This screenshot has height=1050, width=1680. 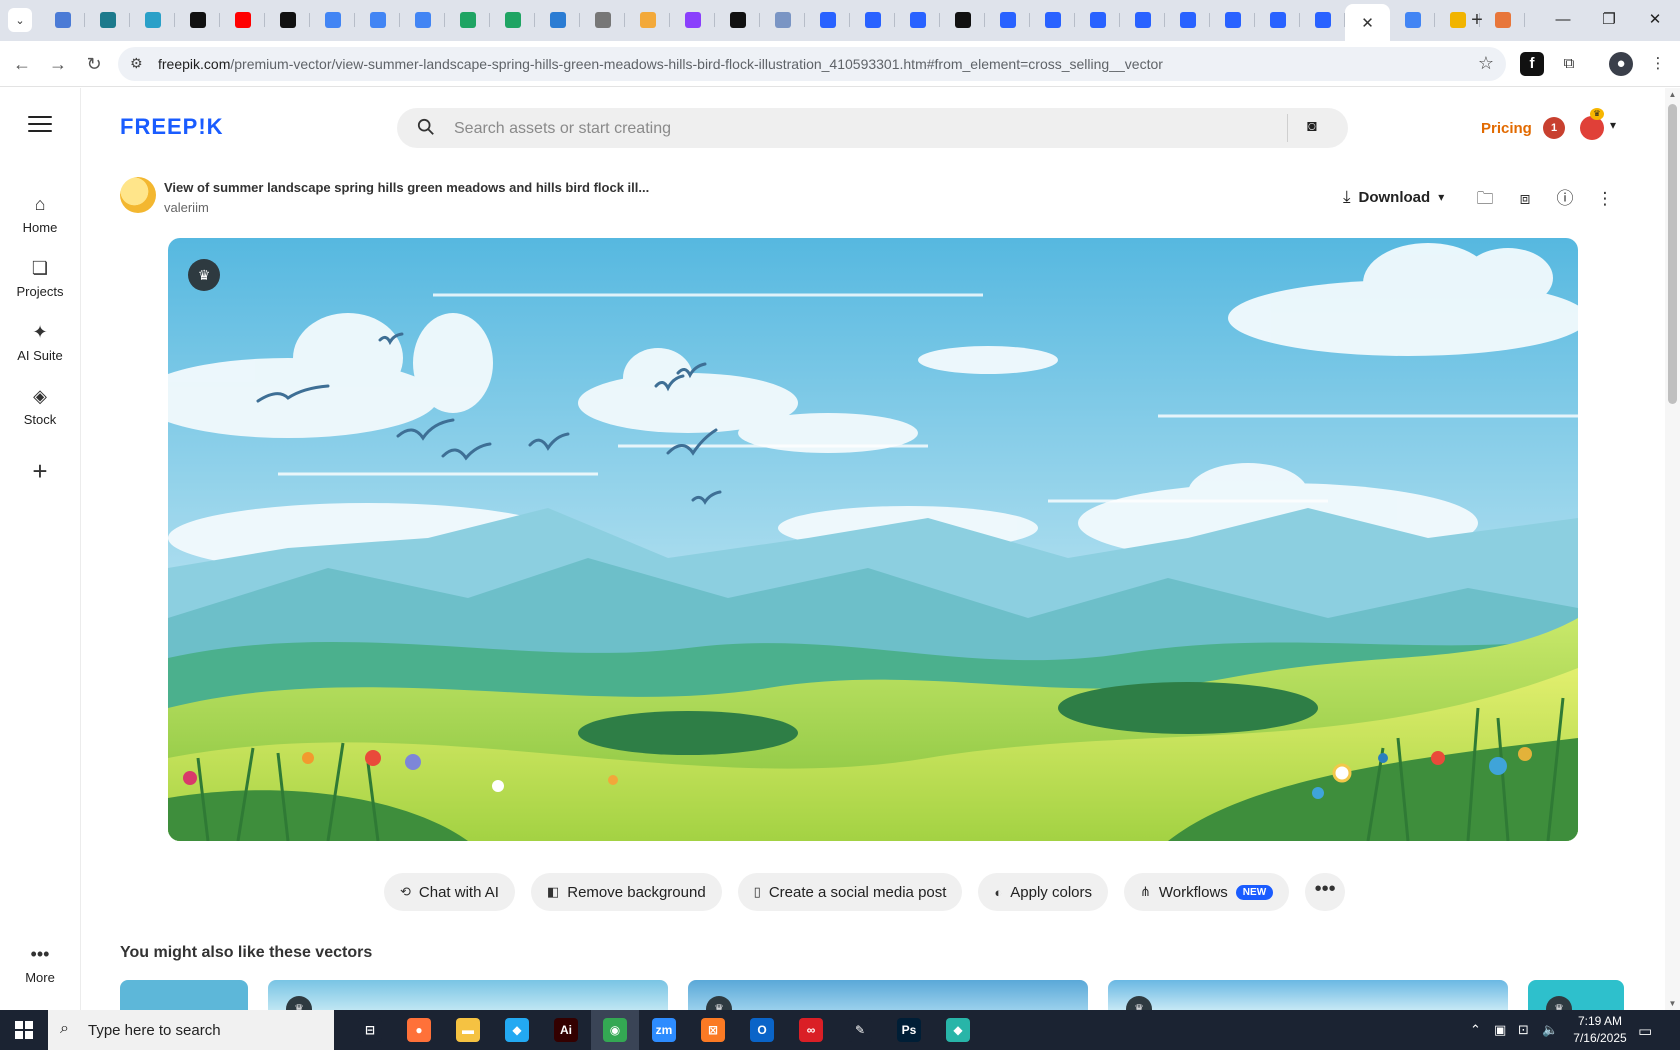 What do you see at coordinates (1525, 199) in the screenshot?
I see `edit-image-icon: ⧈` at bounding box center [1525, 199].